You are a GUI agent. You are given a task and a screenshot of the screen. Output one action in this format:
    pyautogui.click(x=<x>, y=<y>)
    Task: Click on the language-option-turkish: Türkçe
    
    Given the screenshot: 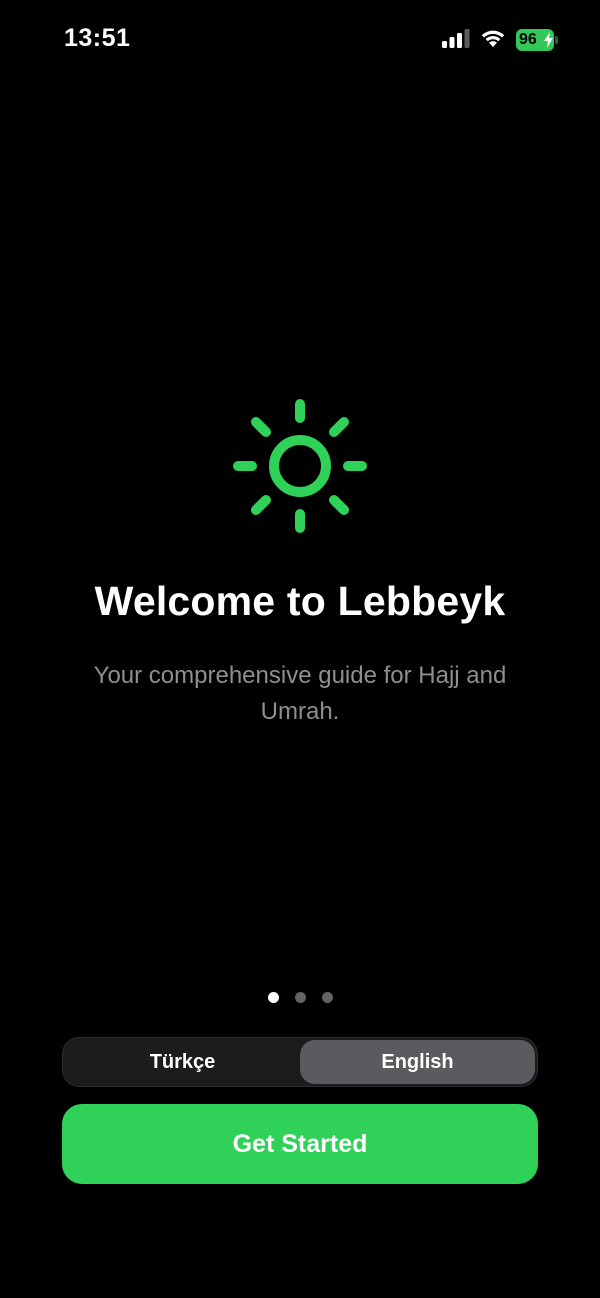 What is the action you would take?
    pyautogui.click(x=182, y=1062)
    